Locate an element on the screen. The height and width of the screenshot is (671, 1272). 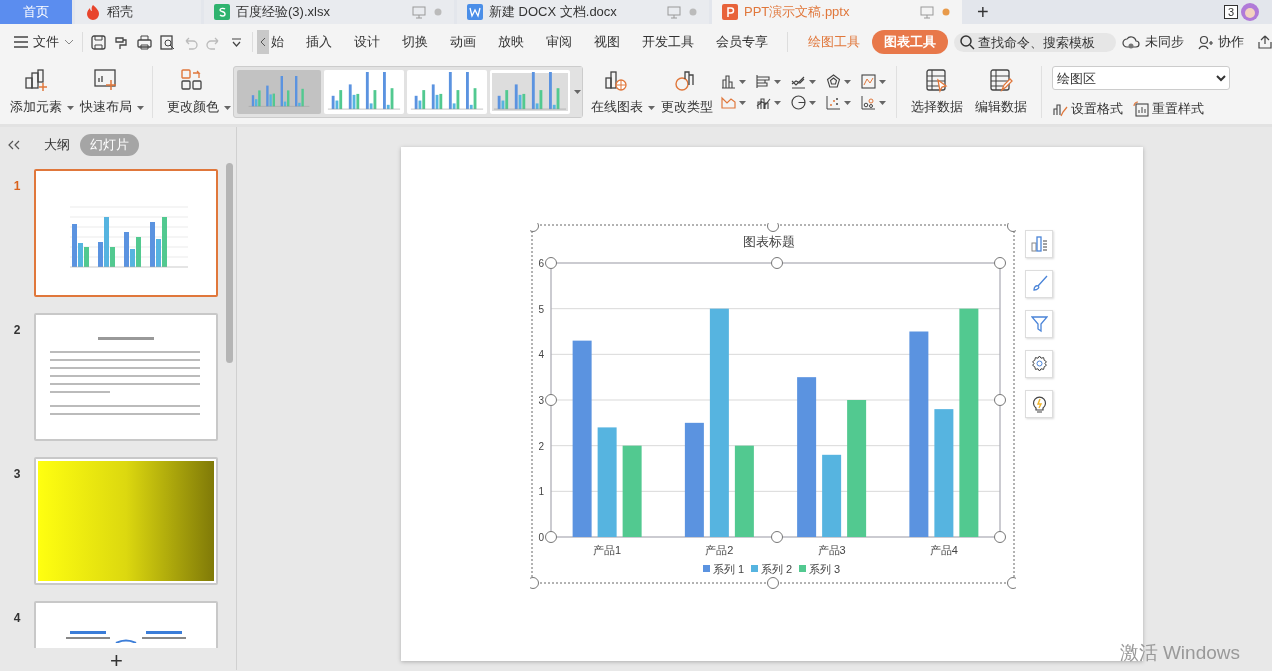
scrollbar-thumb is located at coordinates (229, 263).